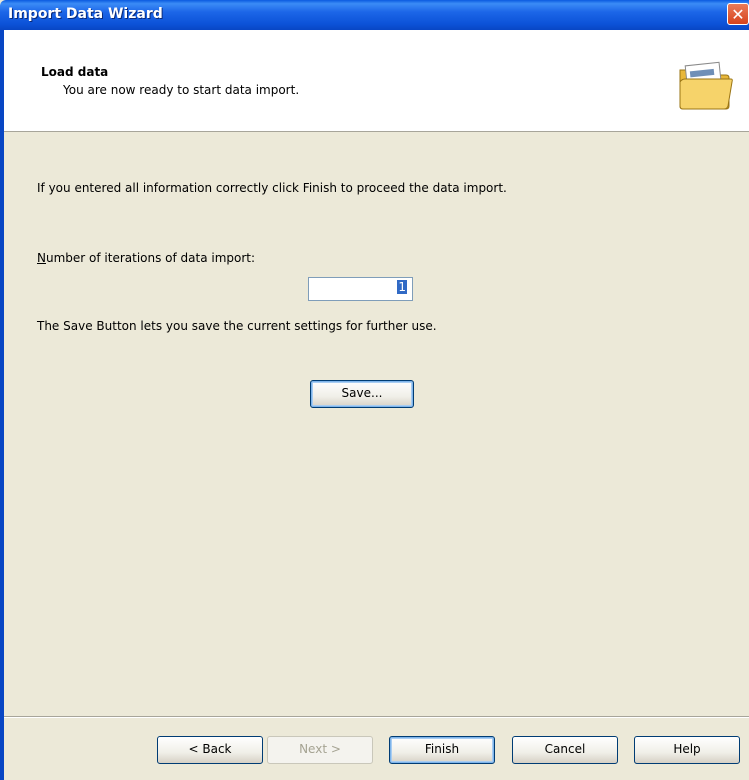 The height and width of the screenshot is (780, 749). What do you see at coordinates (360, 289) in the screenshot?
I see `iterations-input: 1` at bounding box center [360, 289].